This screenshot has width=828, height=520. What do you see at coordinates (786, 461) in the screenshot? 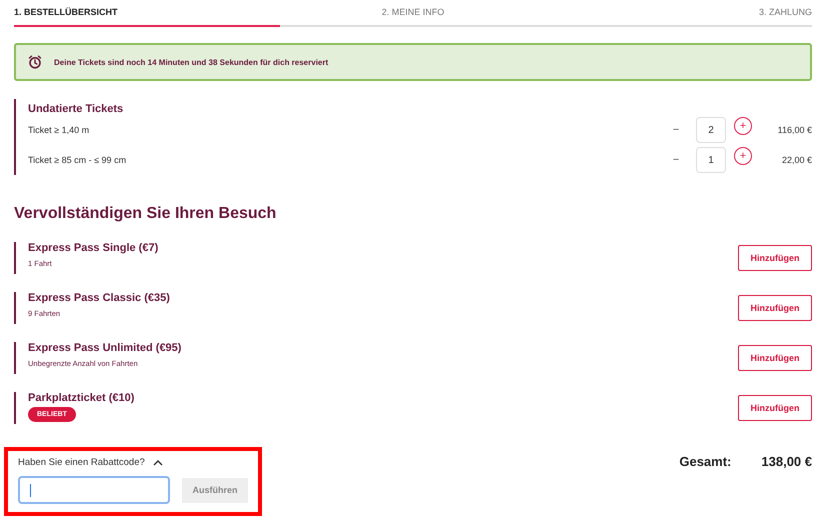
I see `total-value: 138,00 €` at bounding box center [786, 461].